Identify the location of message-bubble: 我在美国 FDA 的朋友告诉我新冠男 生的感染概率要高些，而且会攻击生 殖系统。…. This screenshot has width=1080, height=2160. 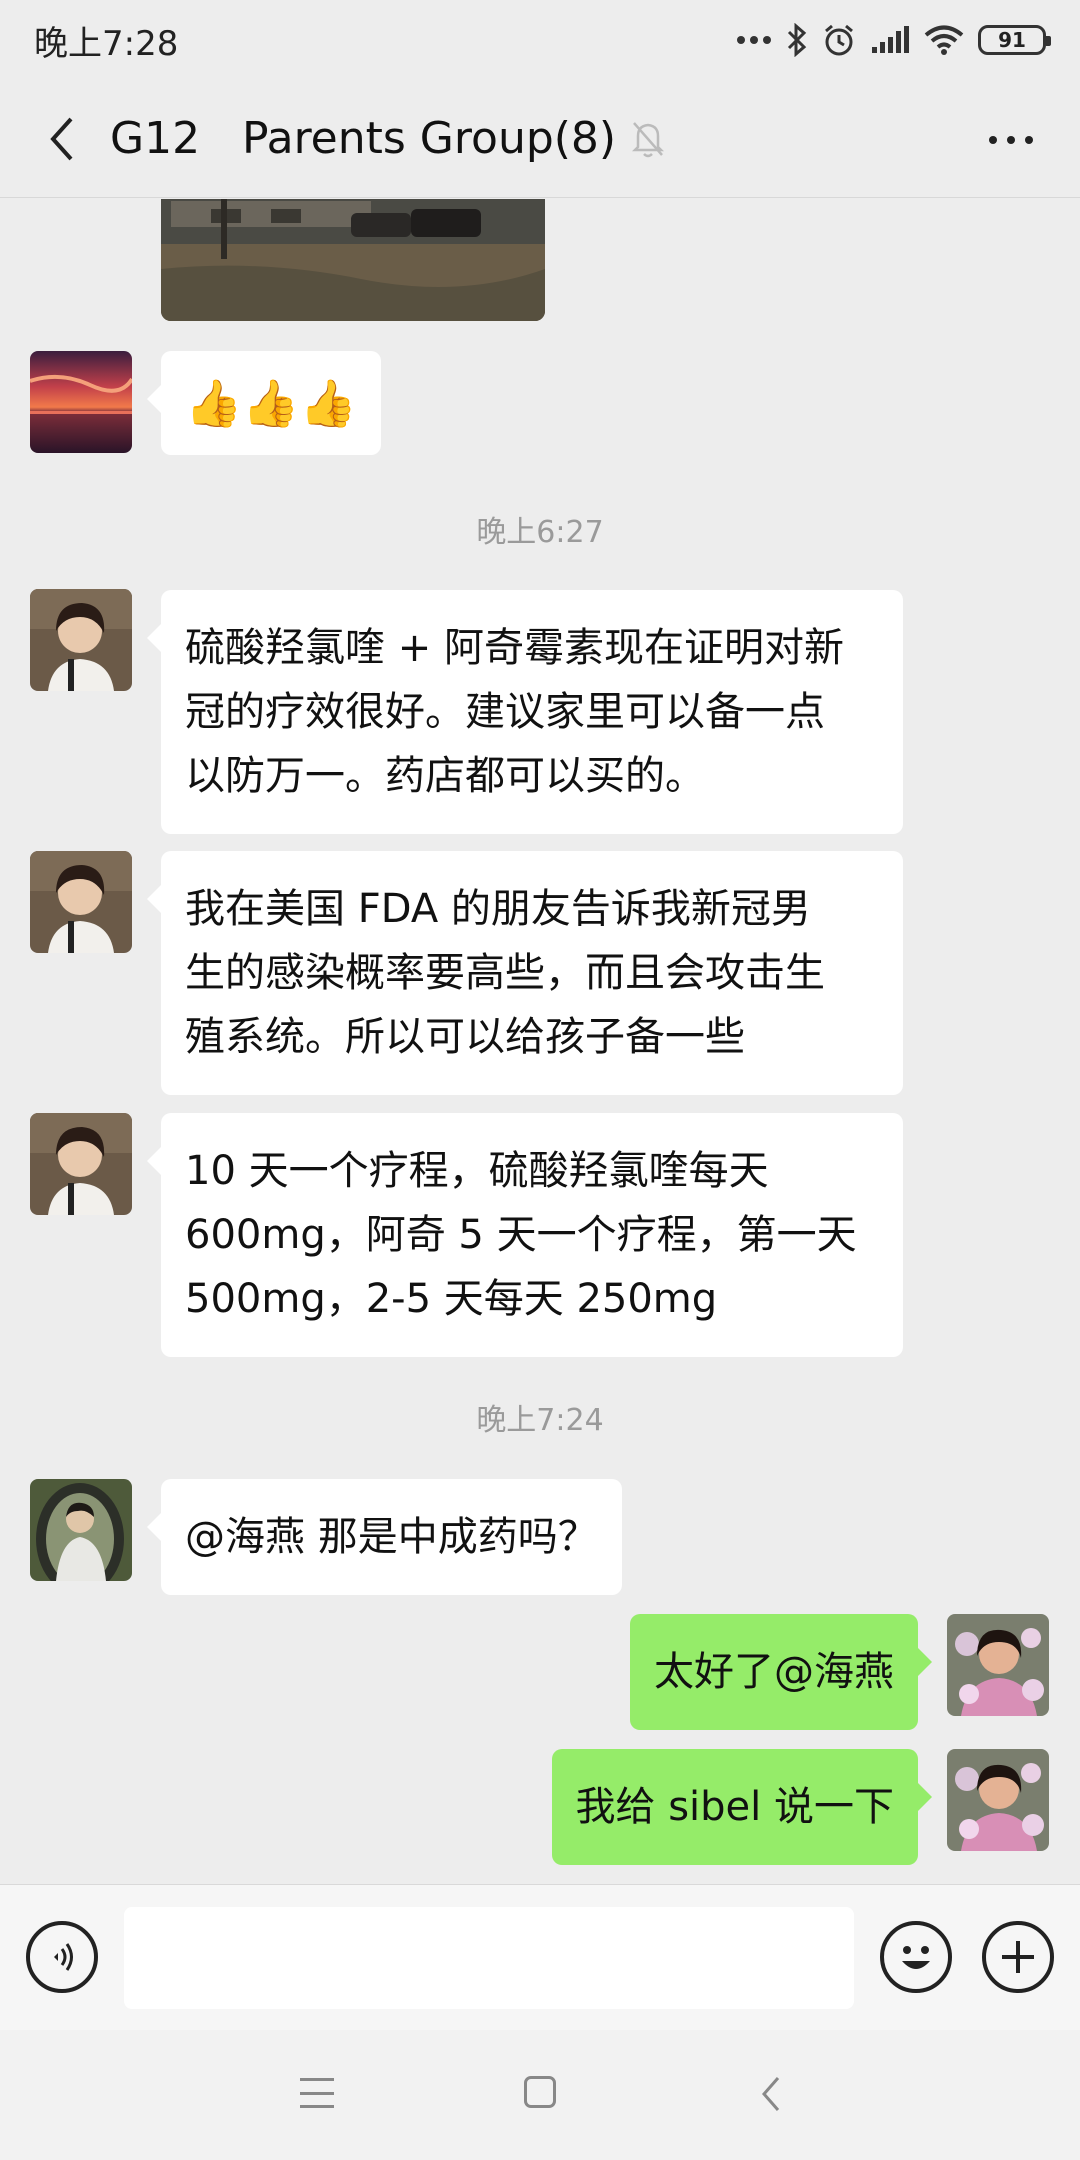
(525, 973).